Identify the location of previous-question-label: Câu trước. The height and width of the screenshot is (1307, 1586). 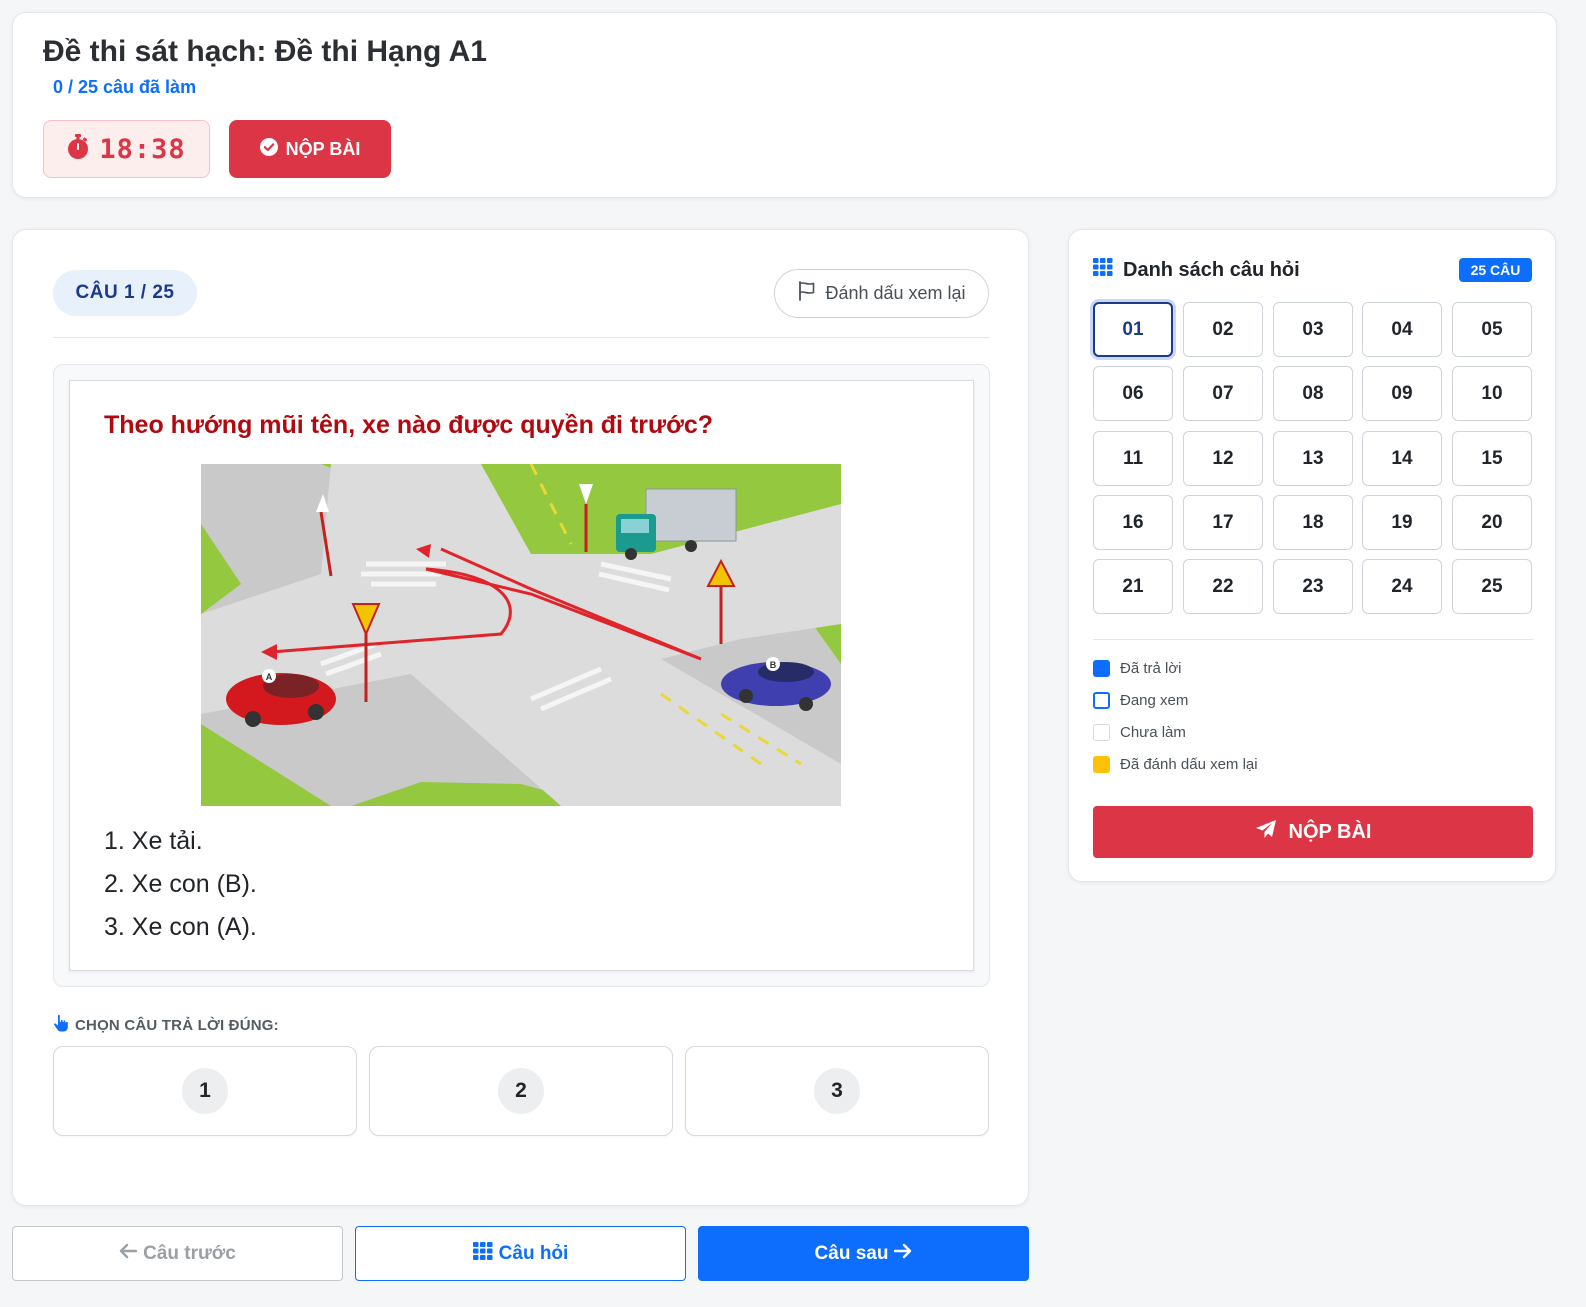
(189, 1253).